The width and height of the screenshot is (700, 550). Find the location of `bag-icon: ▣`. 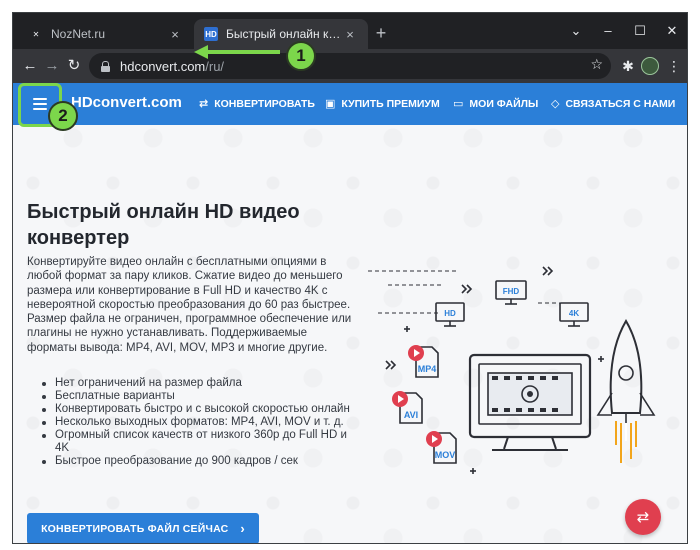

bag-icon: ▣ is located at coordinates (330, 104).